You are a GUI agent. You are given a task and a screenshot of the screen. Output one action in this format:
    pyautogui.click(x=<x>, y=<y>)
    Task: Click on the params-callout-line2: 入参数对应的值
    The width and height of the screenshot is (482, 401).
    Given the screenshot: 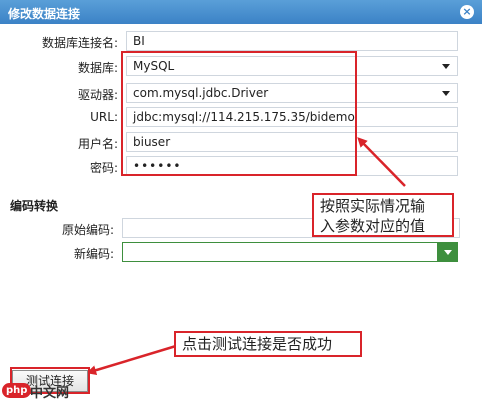 What is the action you would take?
    pyautogui.click(x=373, y=226)
    